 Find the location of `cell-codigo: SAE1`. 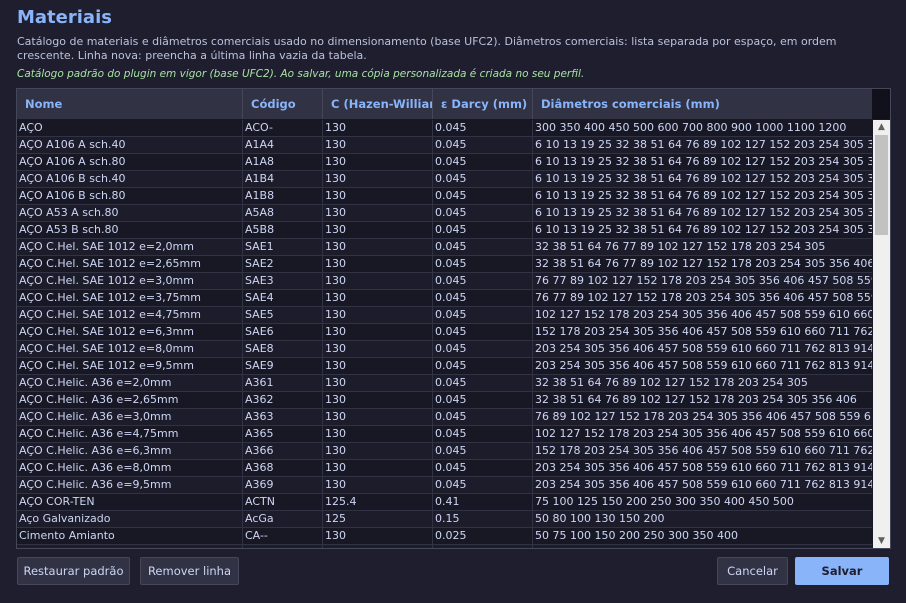

cell-codigo: SAE1 is located at coordinates (283, 247).